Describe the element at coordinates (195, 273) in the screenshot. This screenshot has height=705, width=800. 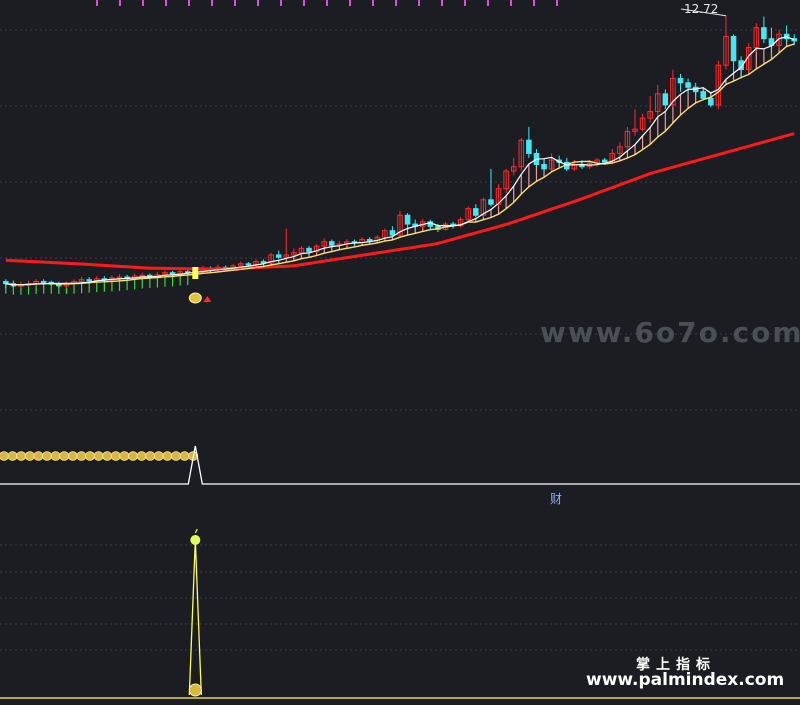
I see `signal-bar` at that location.